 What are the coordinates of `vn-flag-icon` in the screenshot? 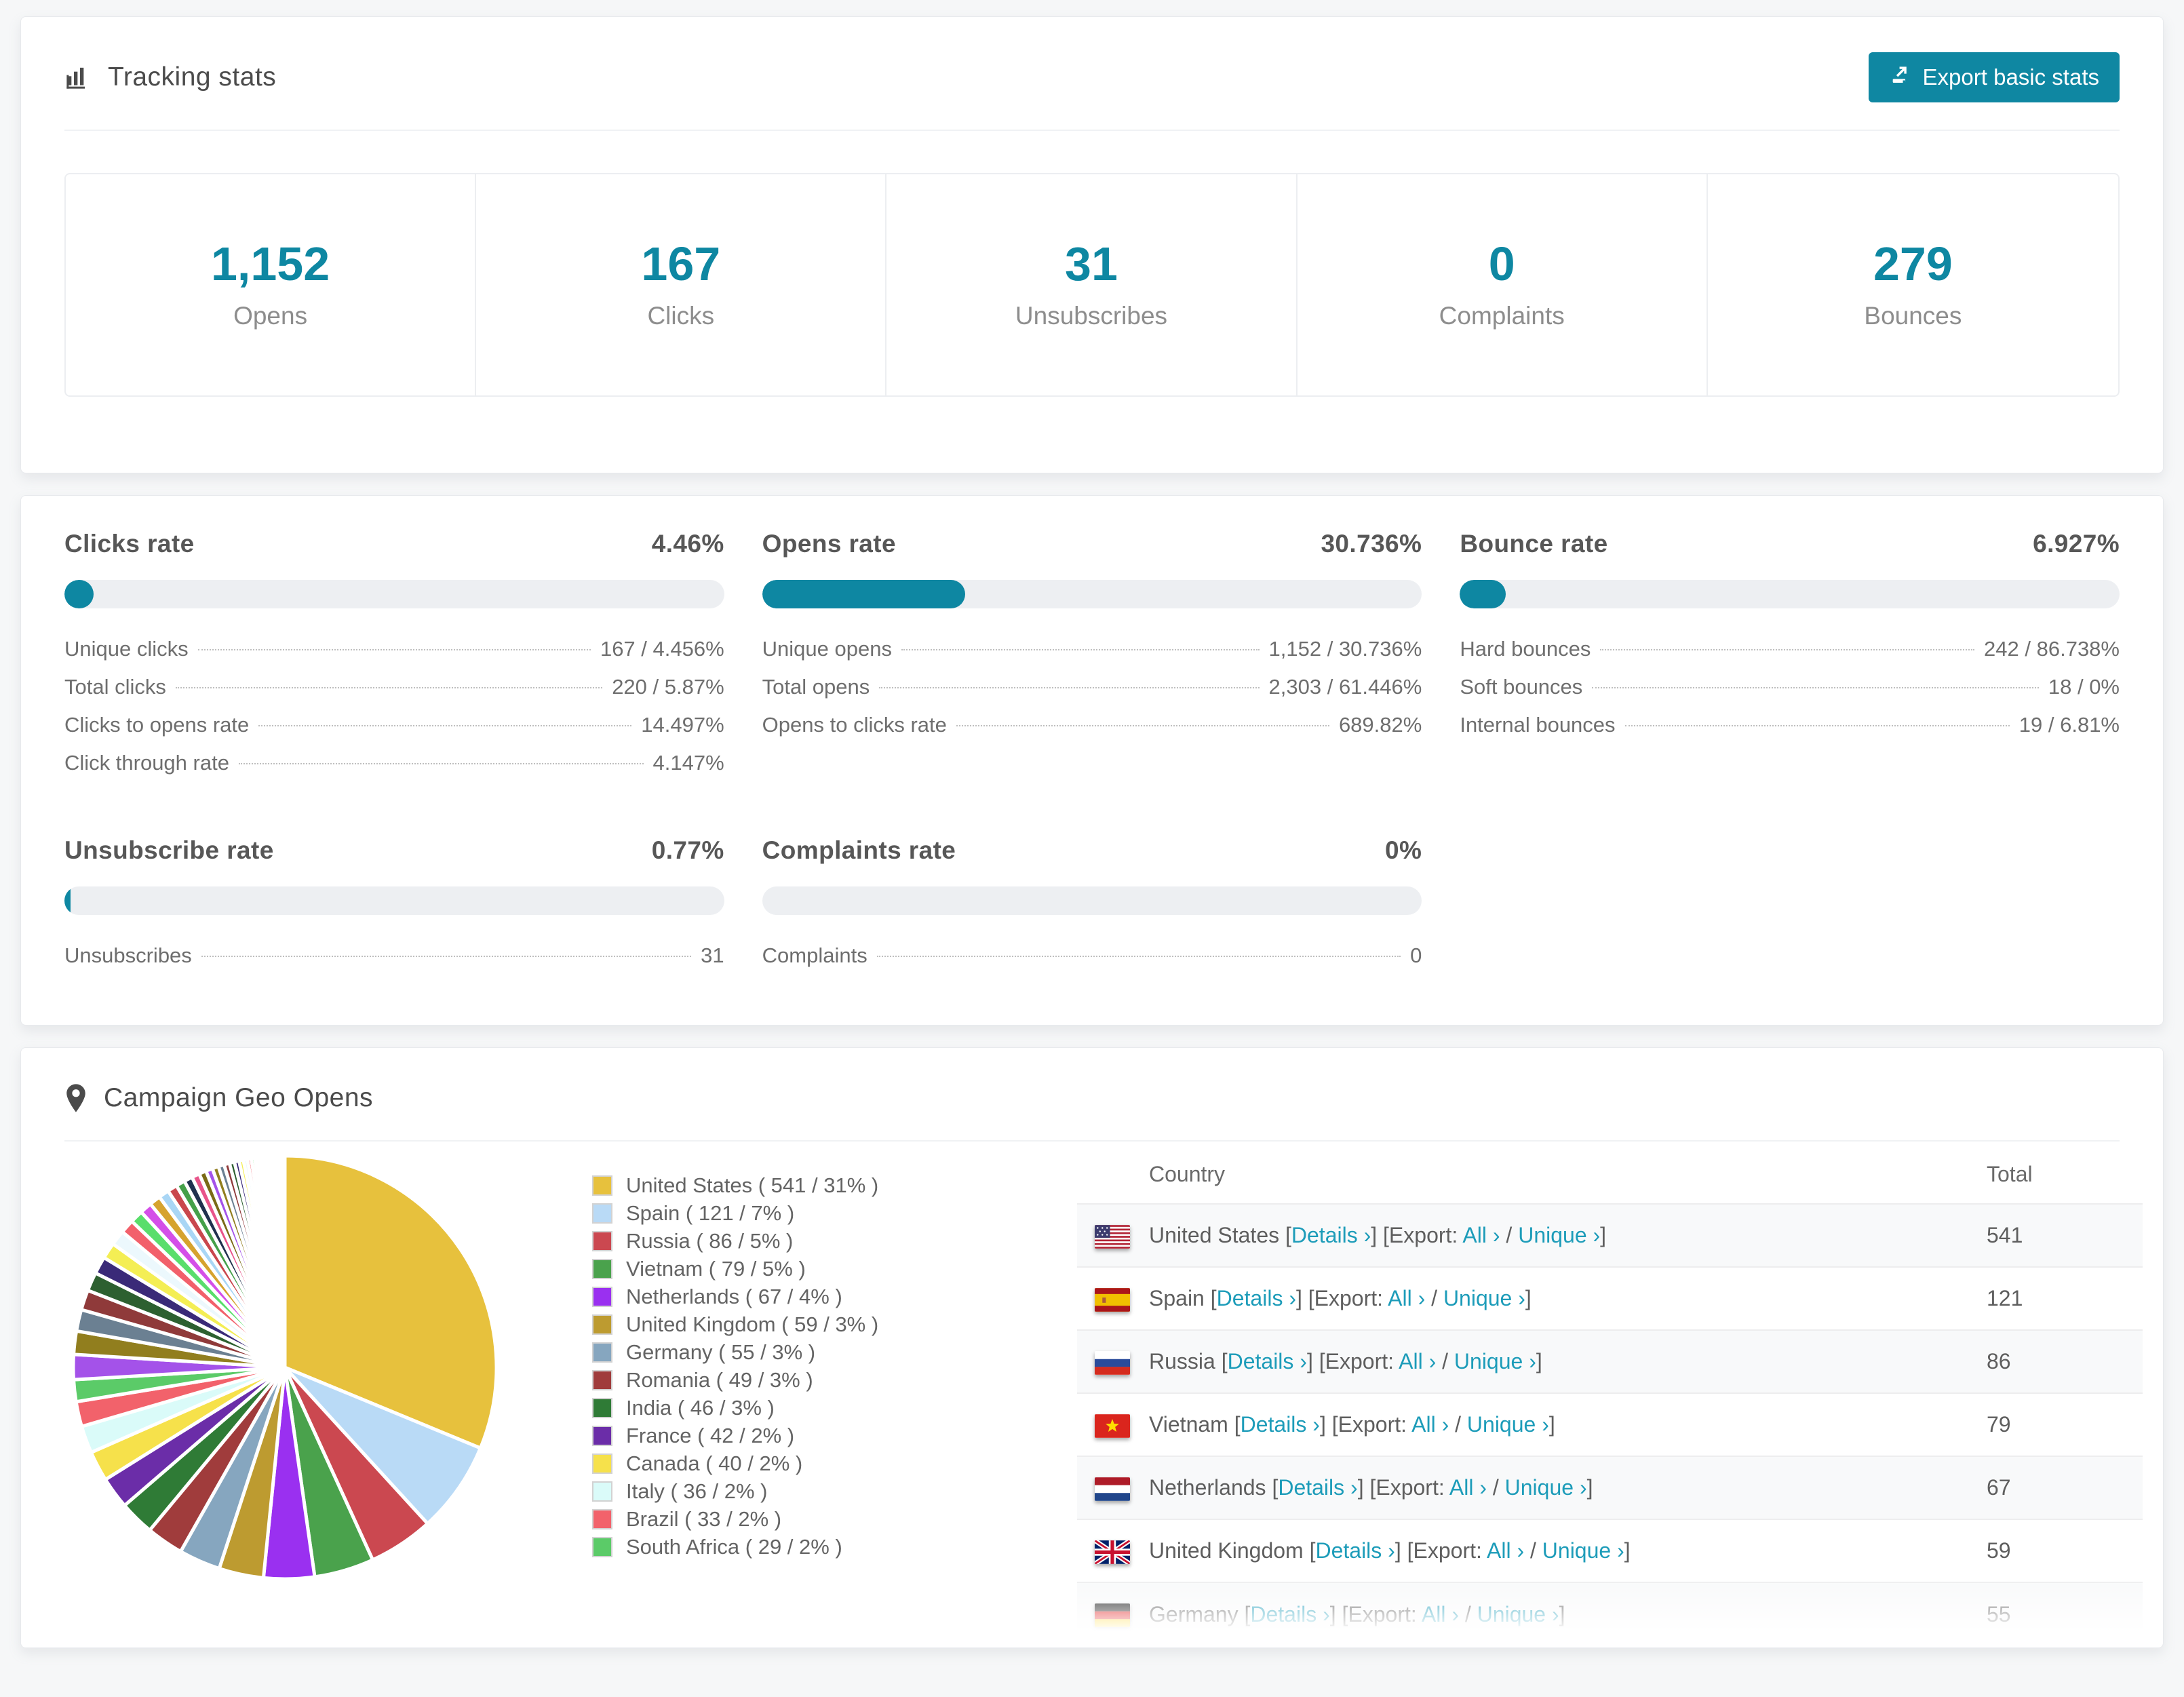 It's located at (1112, 1425).